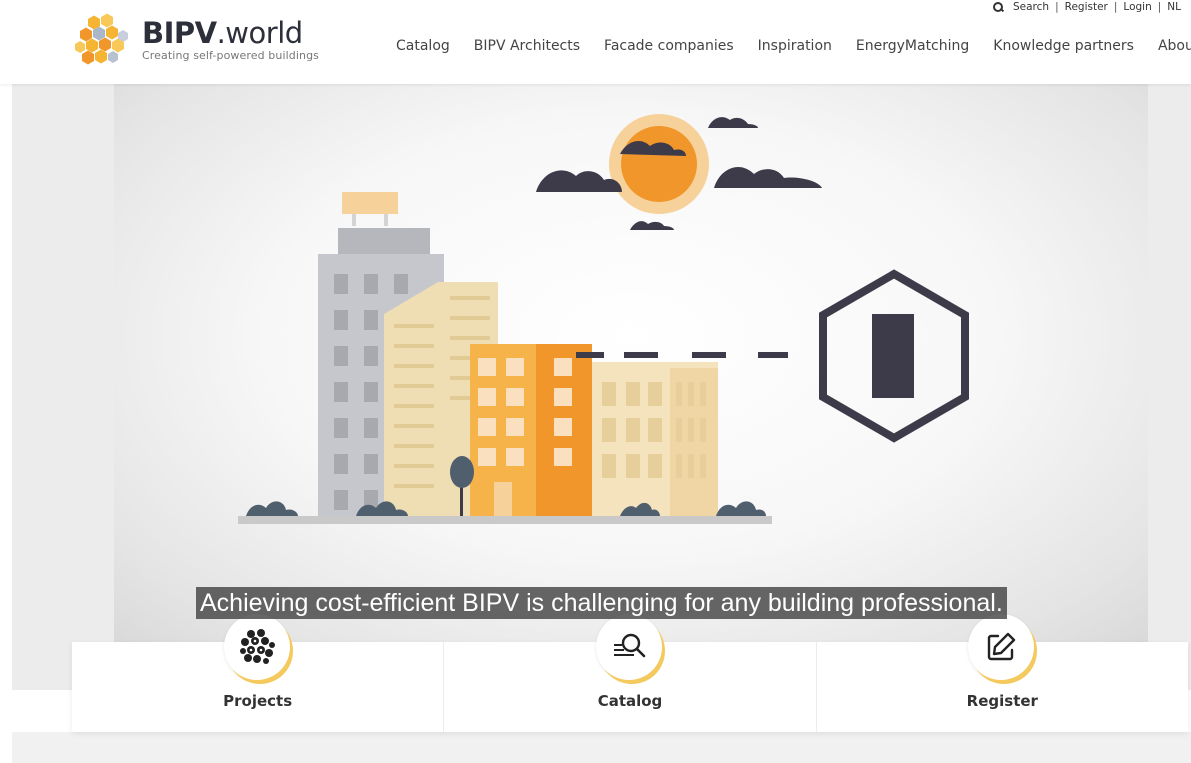 Image resolution: width=1191 pixels, height=763 pixels. Describe the element at coordinates (669, 46) in the screenshot. I see `nav-item-facade-companies: Facade companies` at that location.